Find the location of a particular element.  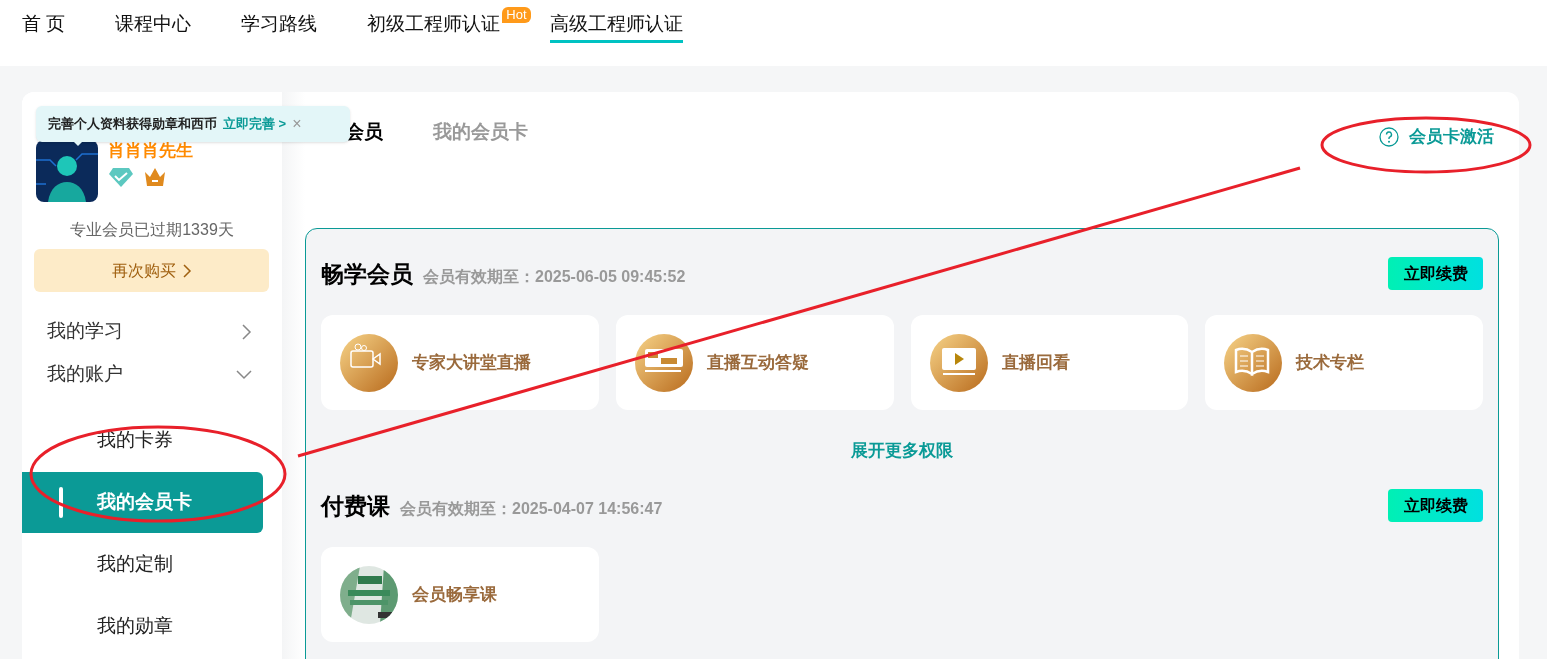

benefit-card: 直播互动答疑 is located at coordinates (754, 362).